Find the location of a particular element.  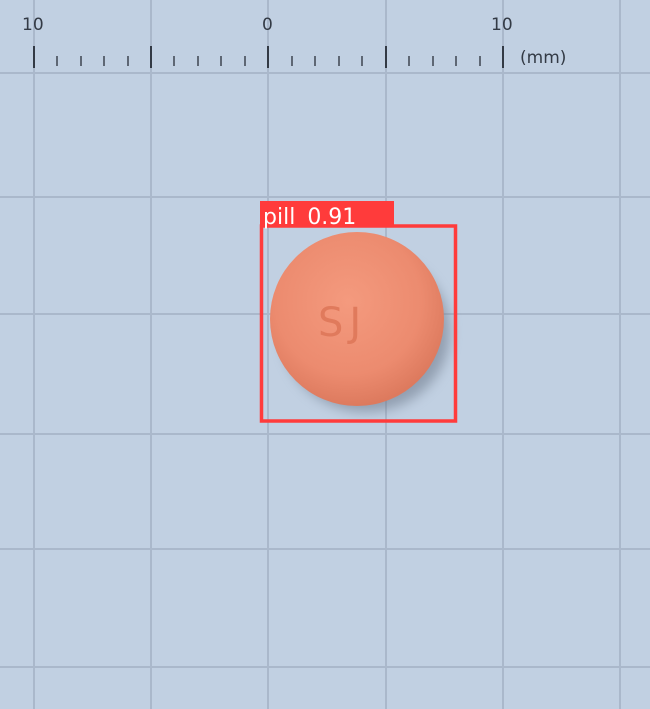

ruler-label-center: 0 is located at coordinates (267, 25).